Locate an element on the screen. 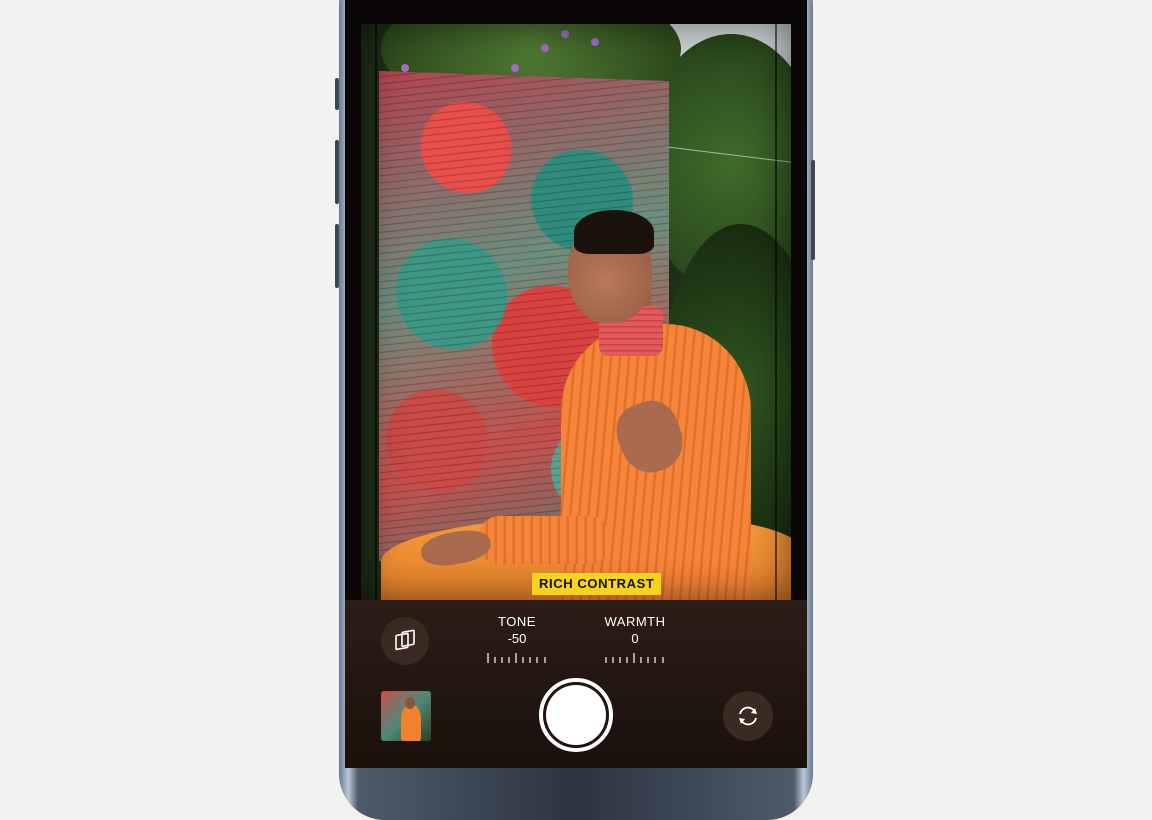  warmth-value: 0 is located at coordinates (635, 638).